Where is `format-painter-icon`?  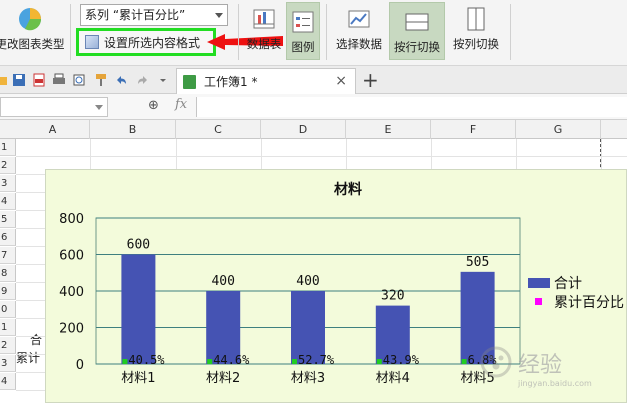 format-painter-icon is located at coordinates (101, 80).